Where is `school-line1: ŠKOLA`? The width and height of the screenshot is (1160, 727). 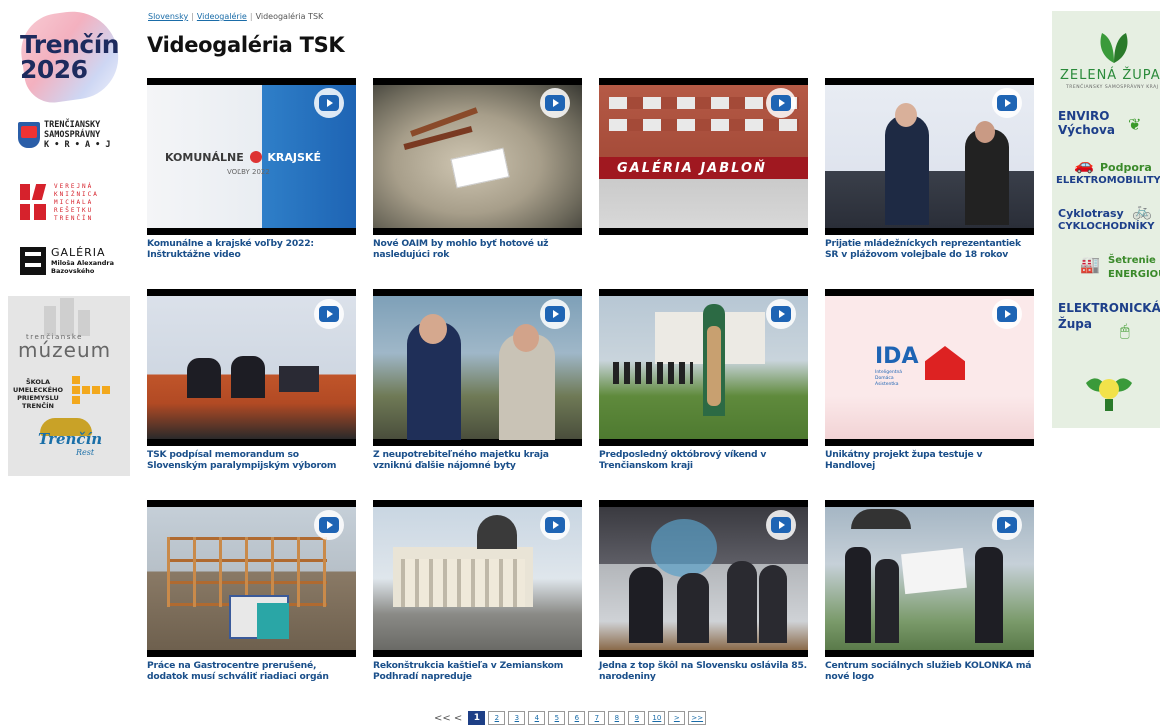 school-line1: ŠKOLA is located at coordinates (38, 382).